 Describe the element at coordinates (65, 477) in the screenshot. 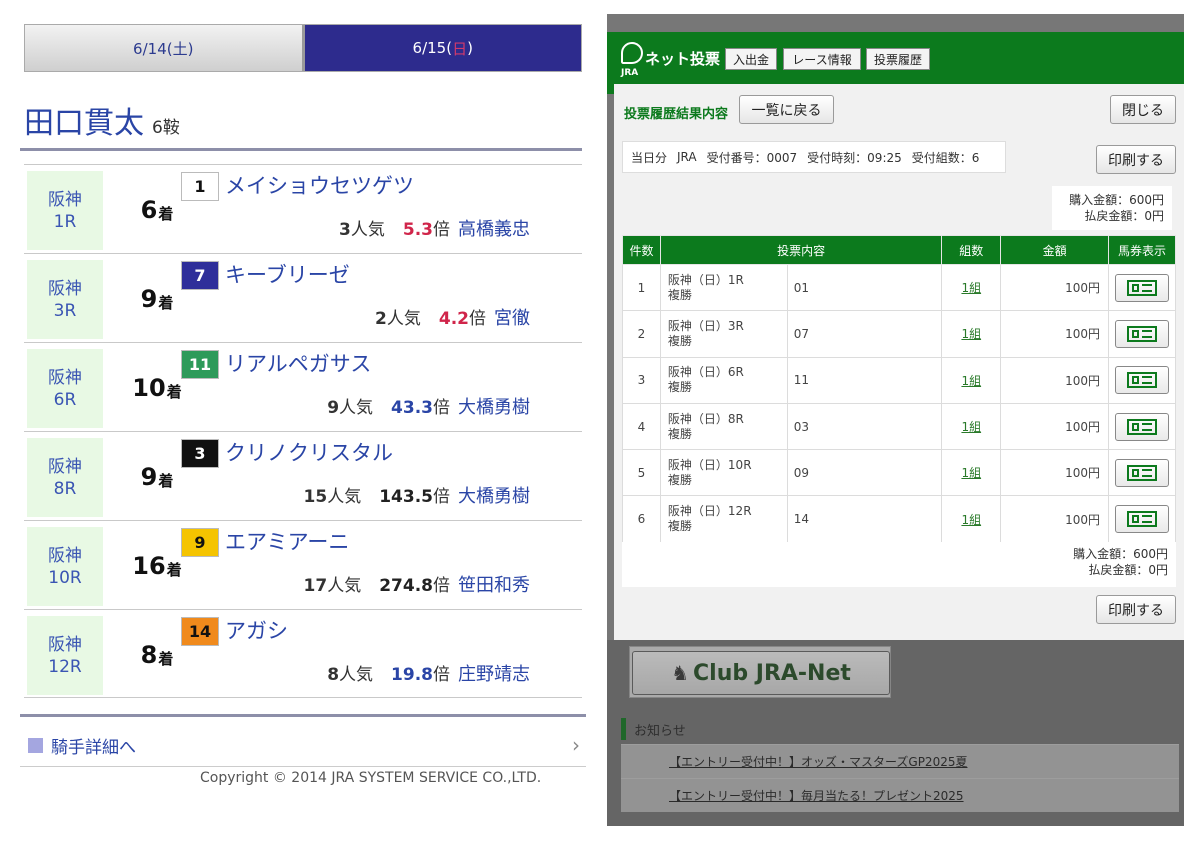

I see `venue-badge: 阪神 8R` at that location.